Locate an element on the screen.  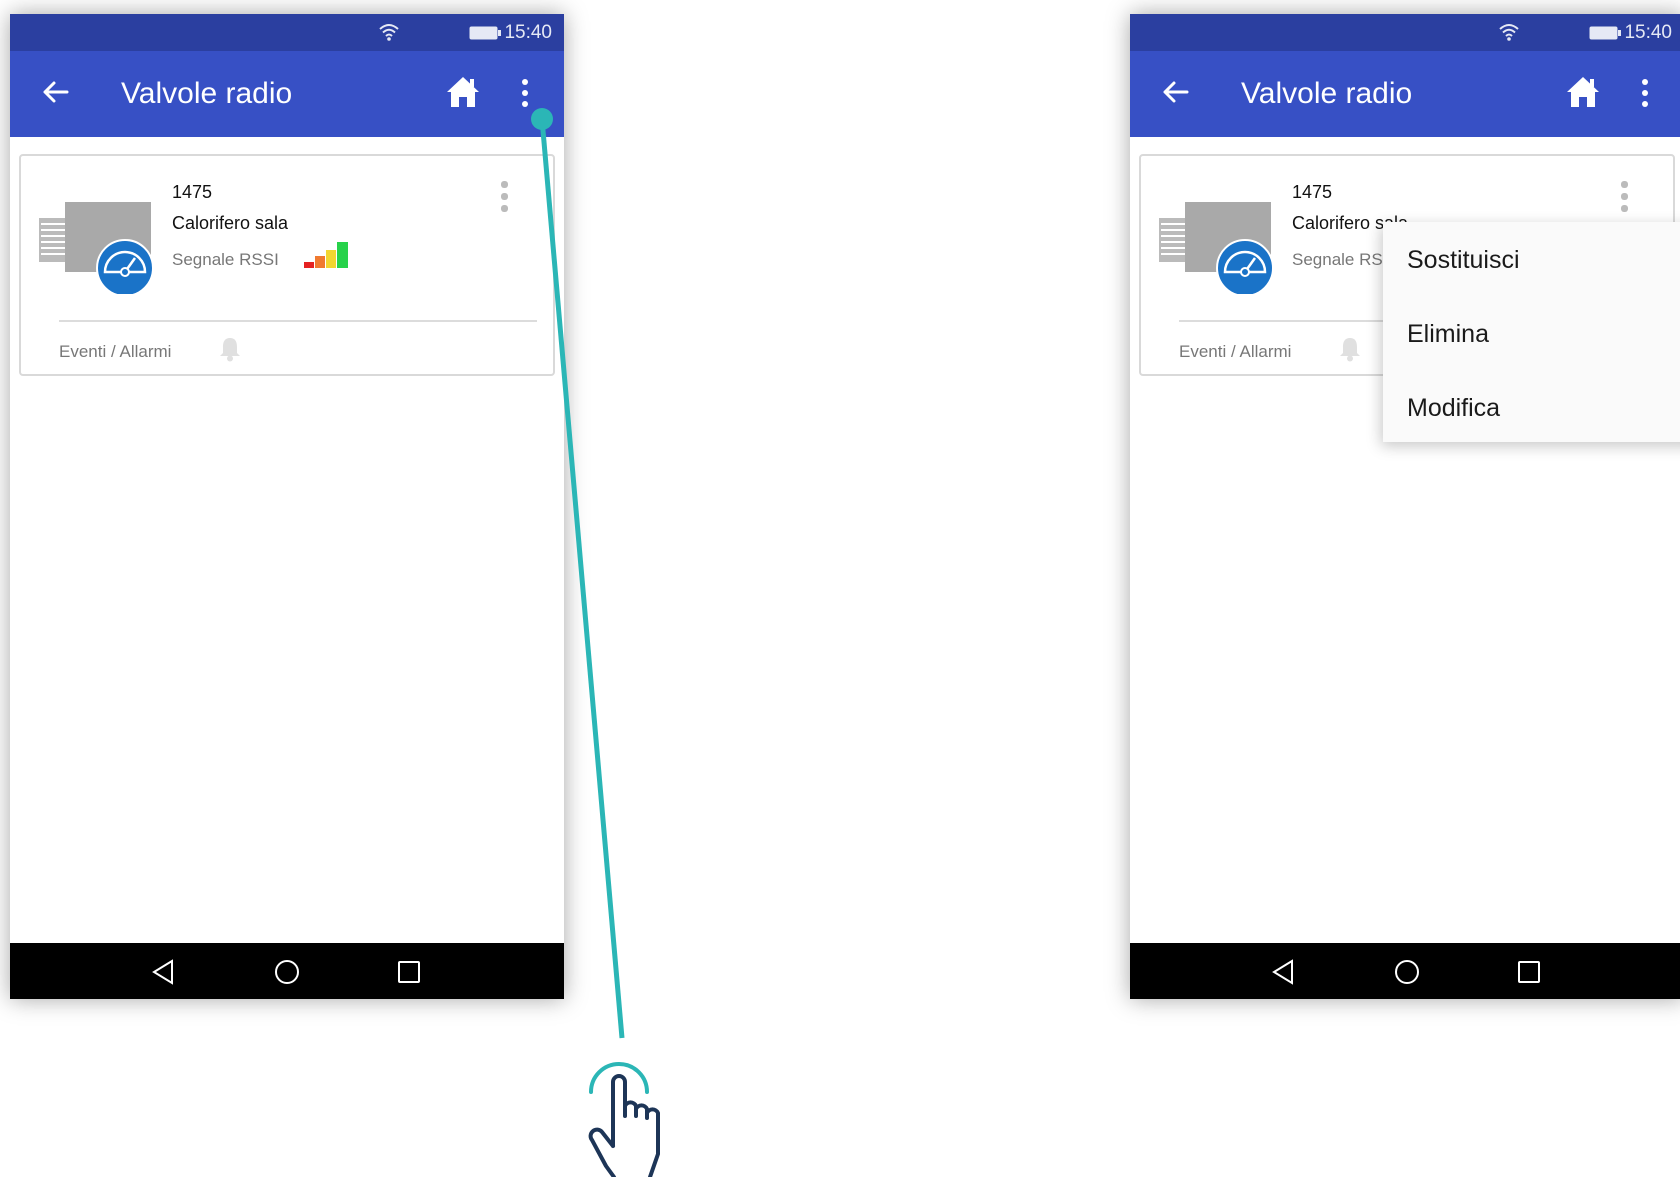
card-divider is located at coordinates (298, 321).